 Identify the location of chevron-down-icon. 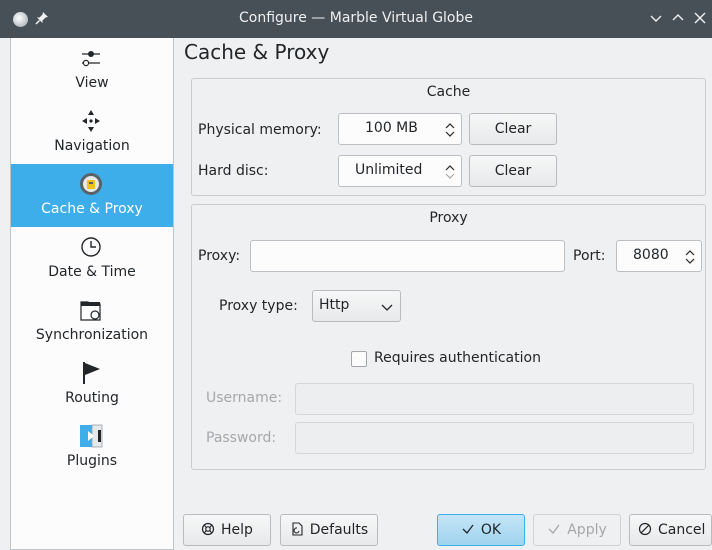
(387, 307).